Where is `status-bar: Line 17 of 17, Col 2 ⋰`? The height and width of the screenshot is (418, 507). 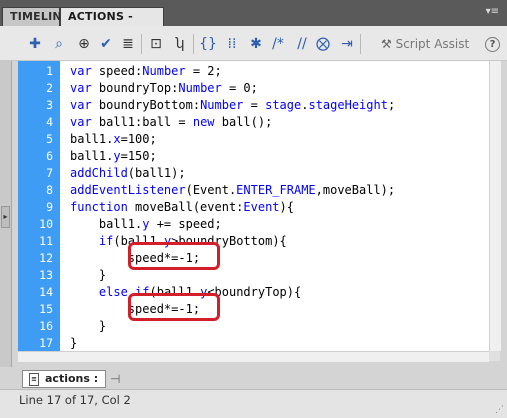
status-bar: Line 17 of 17, Col 2 ⋰ is located at coordinates (253, 403).